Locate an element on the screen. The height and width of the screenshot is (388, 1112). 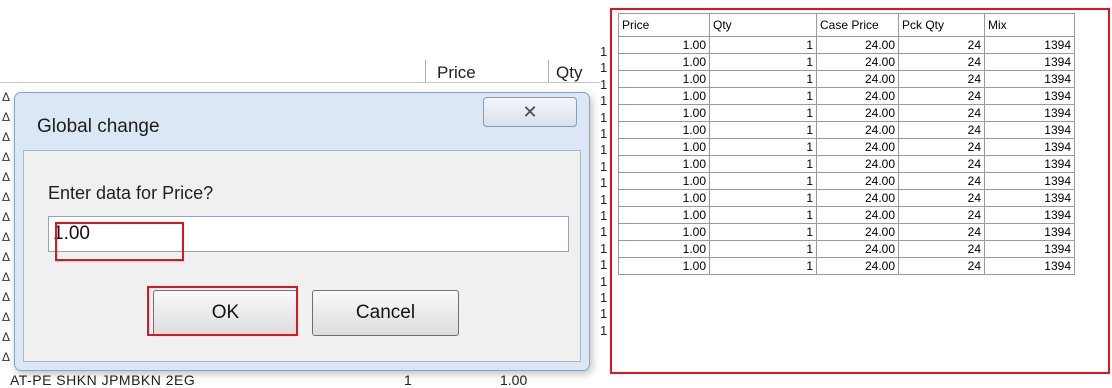
price-input is located at coordinates (308, 234).